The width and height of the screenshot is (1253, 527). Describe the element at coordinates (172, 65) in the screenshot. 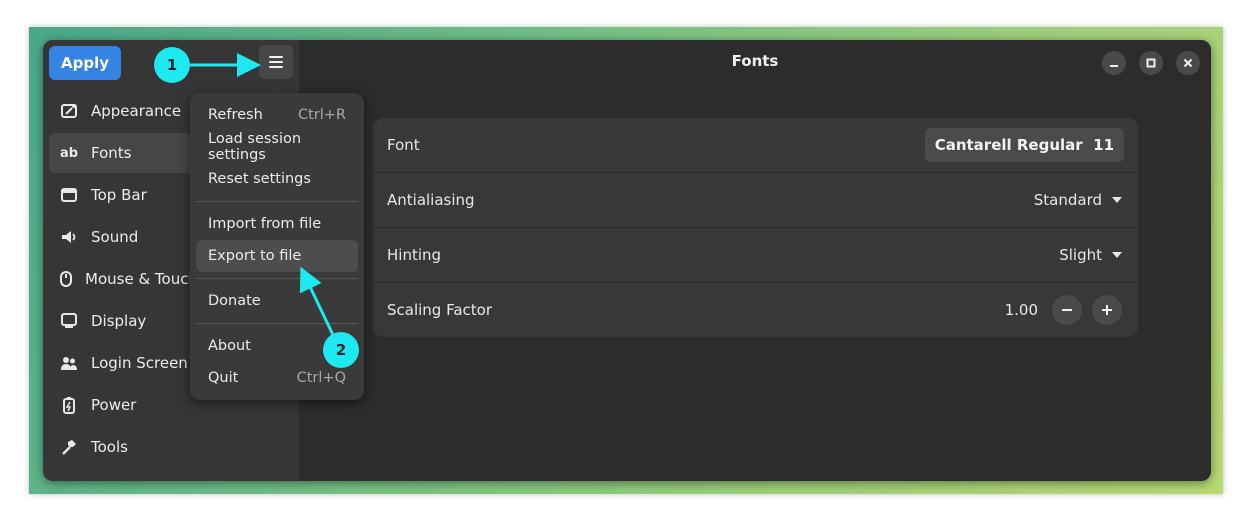

I see `annotation-badge-1: 1` at that location.